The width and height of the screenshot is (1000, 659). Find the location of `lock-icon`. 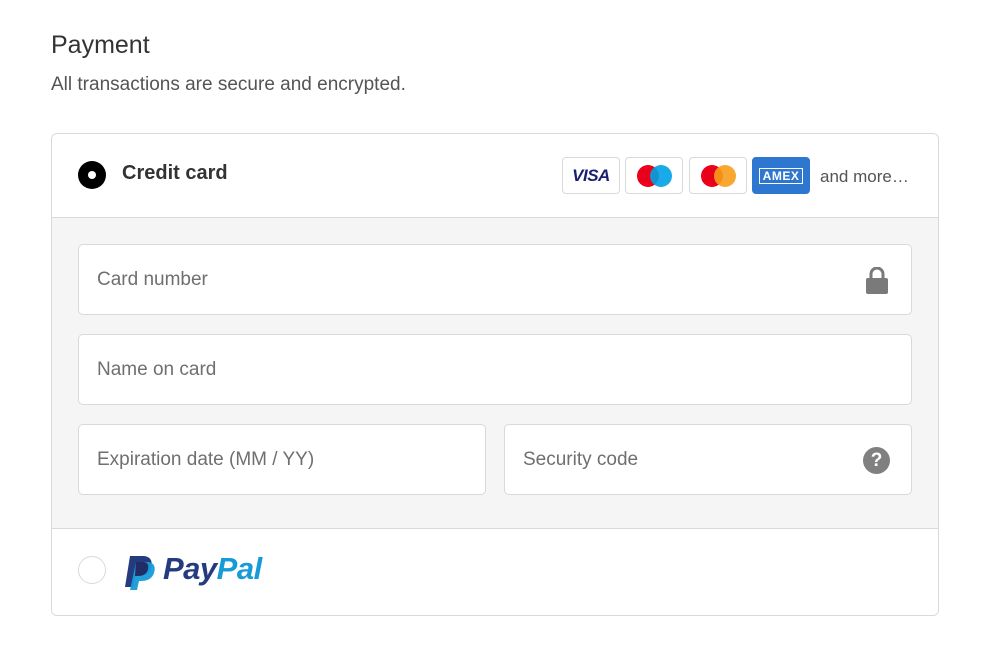

lock-icon is located at coordinates (877, 280).